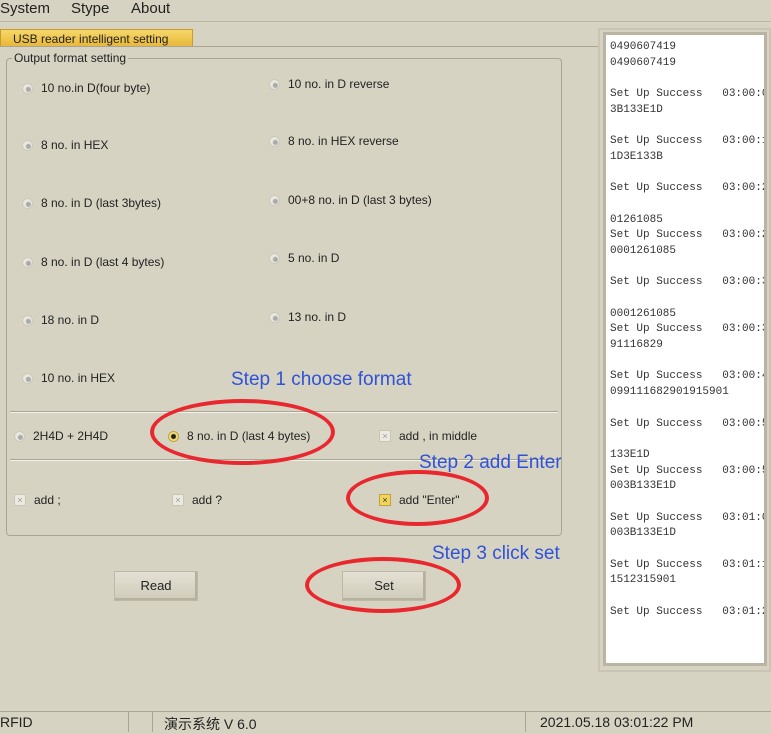 The height and width of the screenshot is (734, 771). What do you see at coordinates (630, 454) in the screenshot?
I see `log-line: 133E1D` at bounding box center [630, 454].